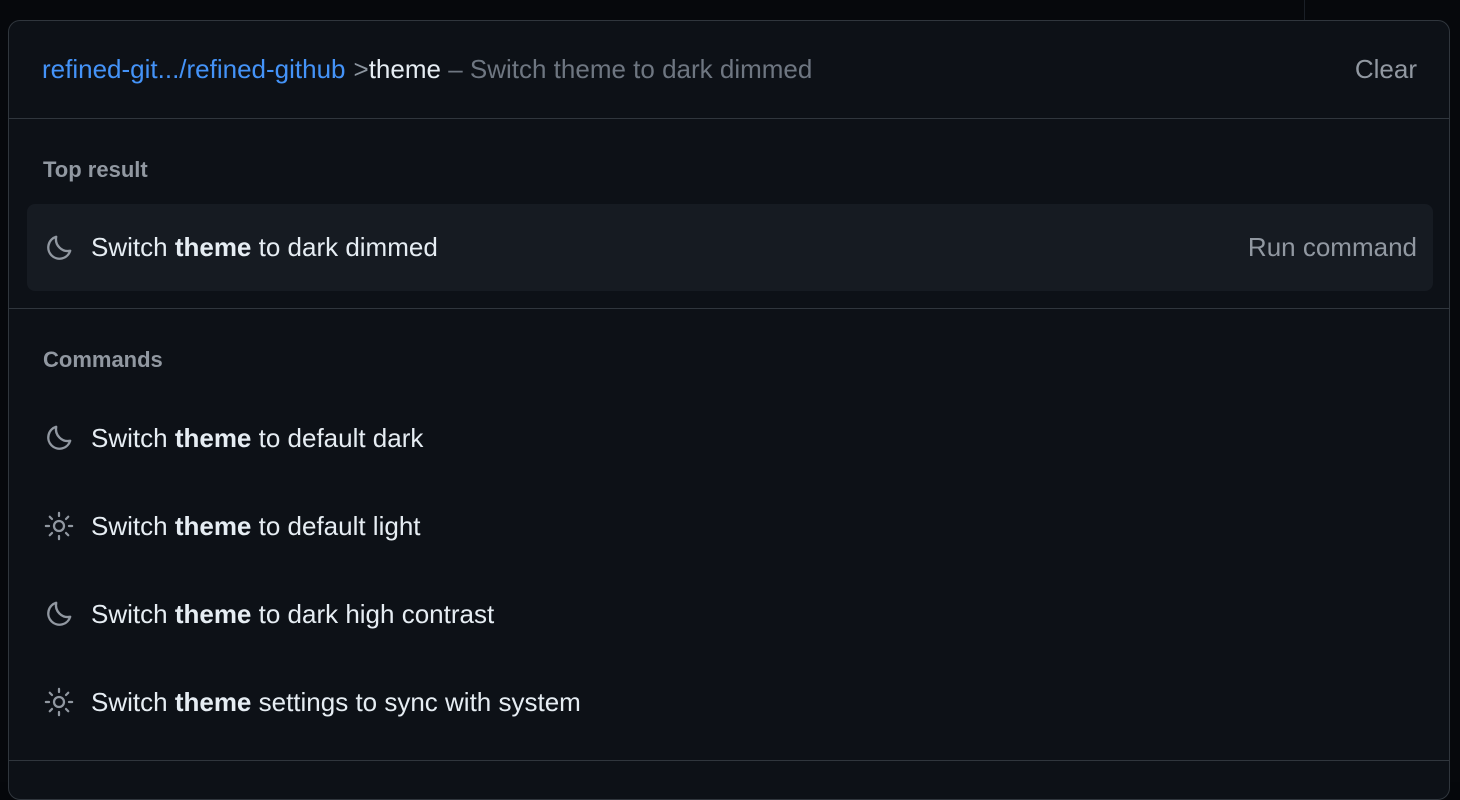  I want to click on command-item: Switch theme to default dark, so click(730, 438).